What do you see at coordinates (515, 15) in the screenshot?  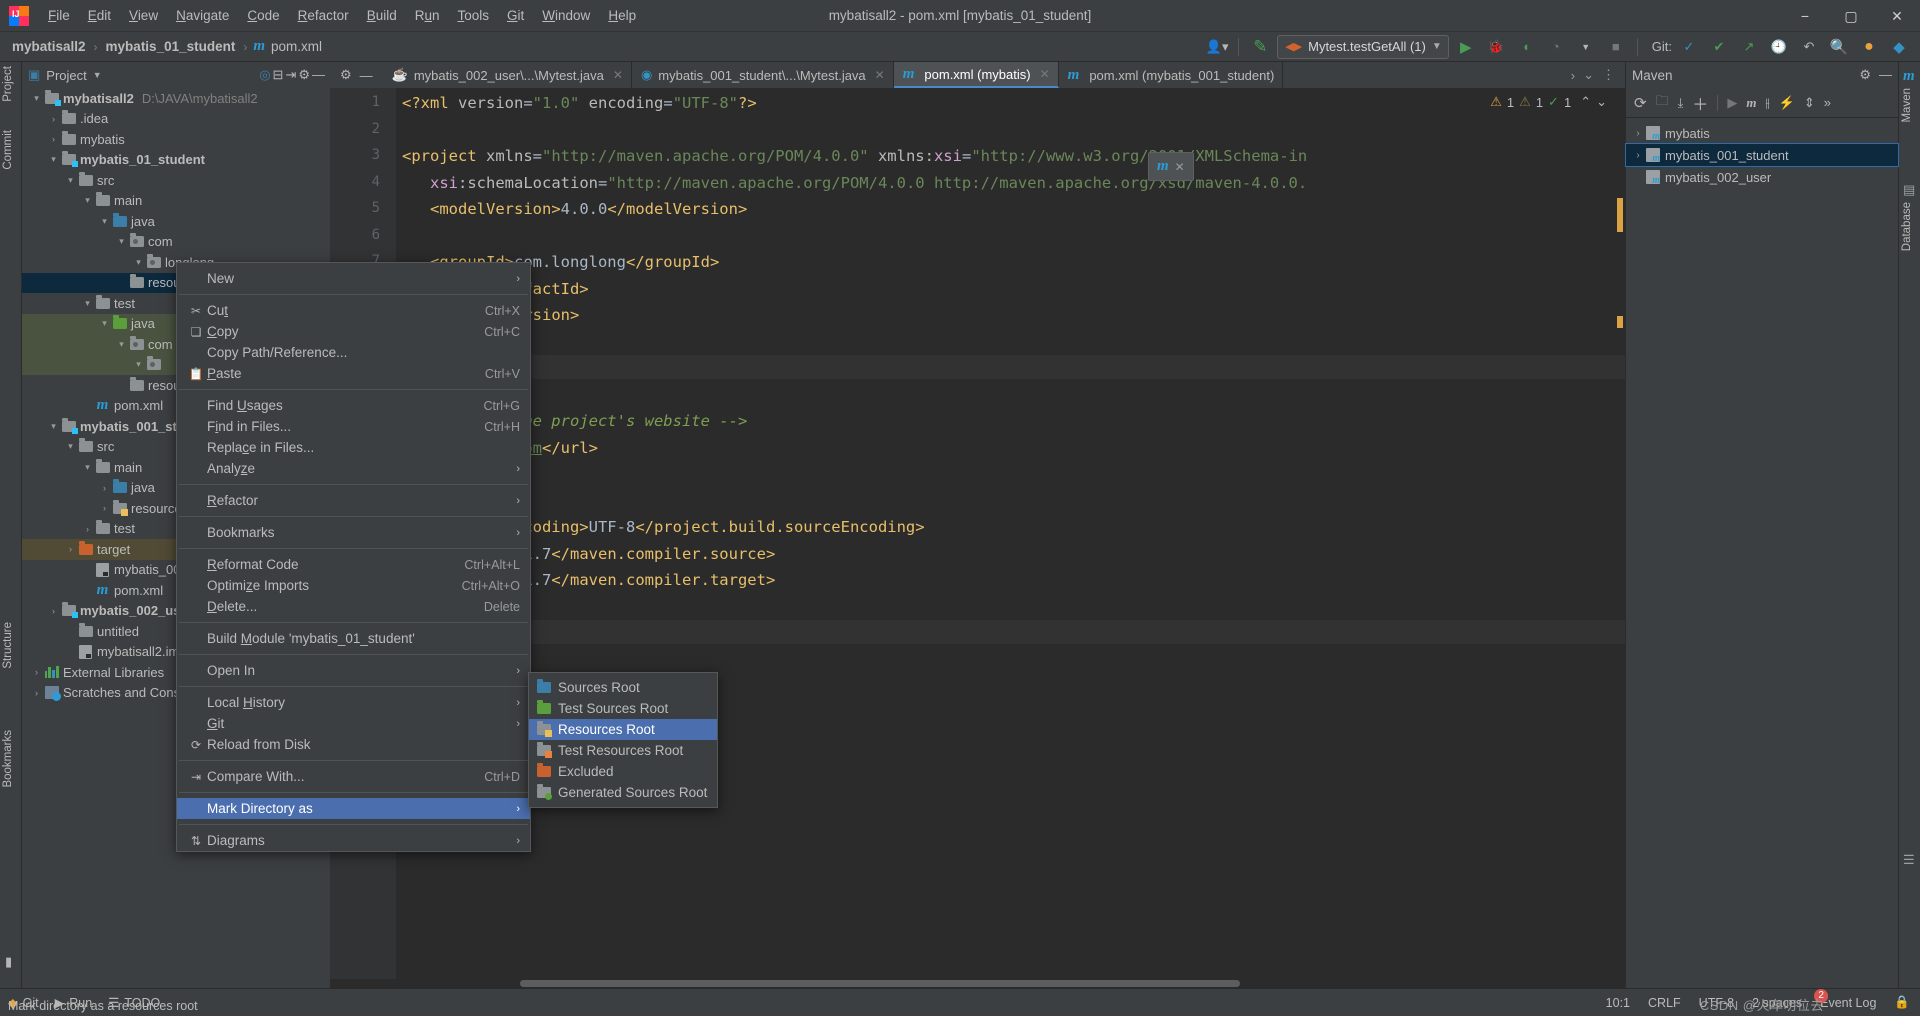 I see `menu-git: Git` at bounding box center [515, 15].